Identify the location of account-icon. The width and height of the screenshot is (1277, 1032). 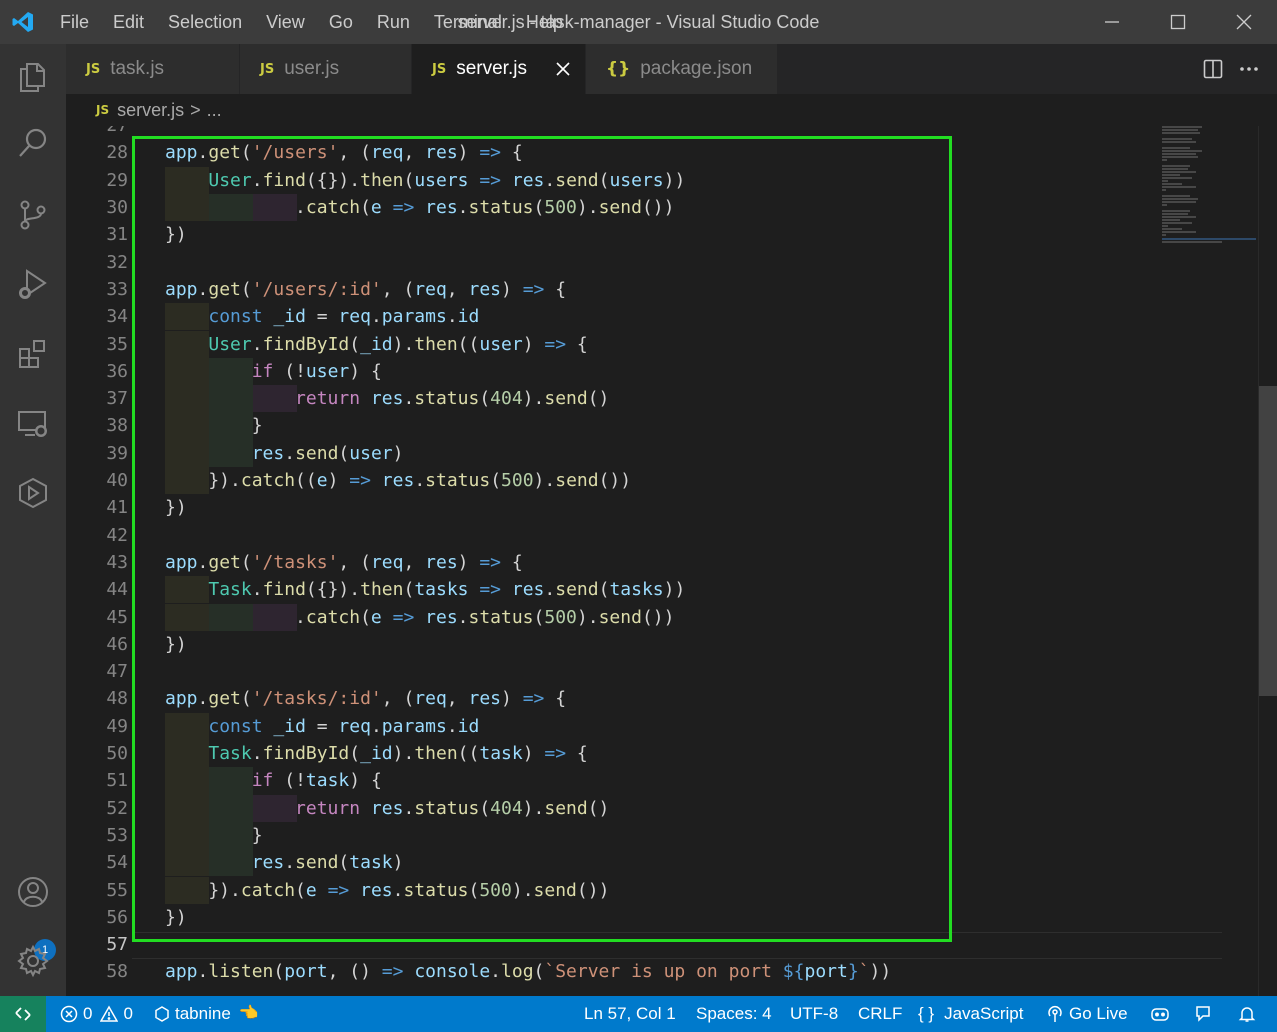
(33, 892).